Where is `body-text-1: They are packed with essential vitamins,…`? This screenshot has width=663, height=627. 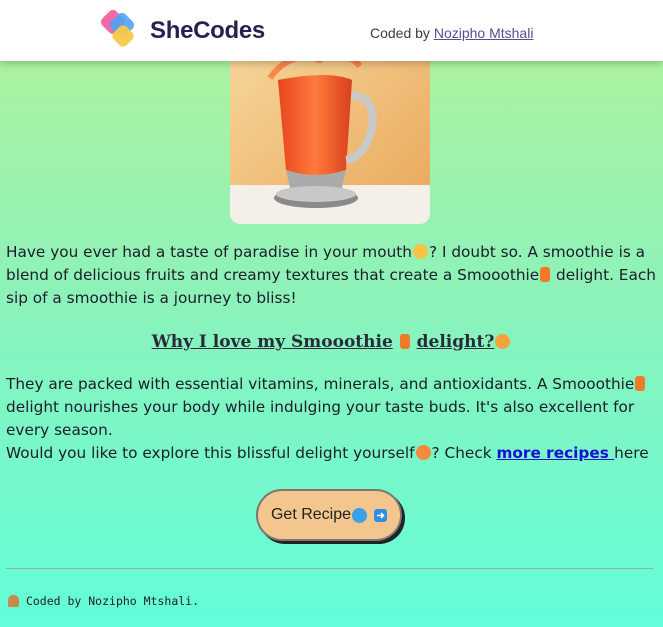
body-text-1: They are packed with essential vitamins,… is located at coordinates (320, 384).